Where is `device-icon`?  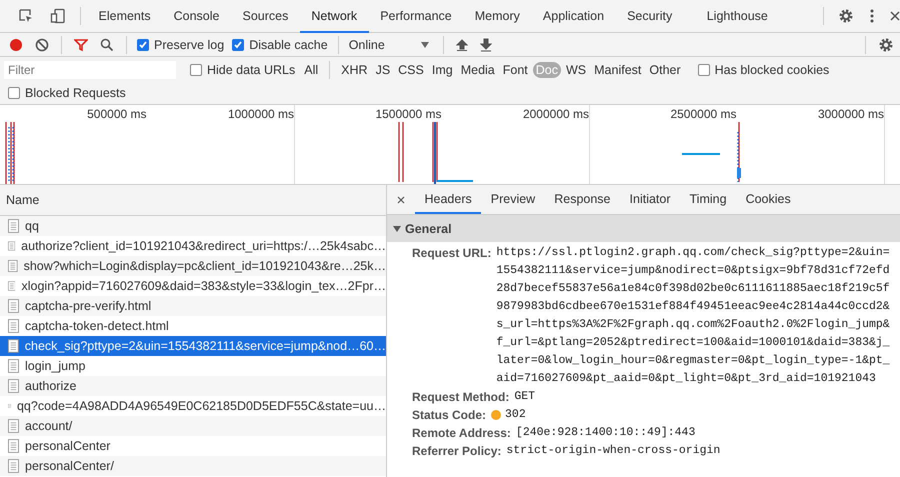
device-icon is located at coordinates (58, 16).